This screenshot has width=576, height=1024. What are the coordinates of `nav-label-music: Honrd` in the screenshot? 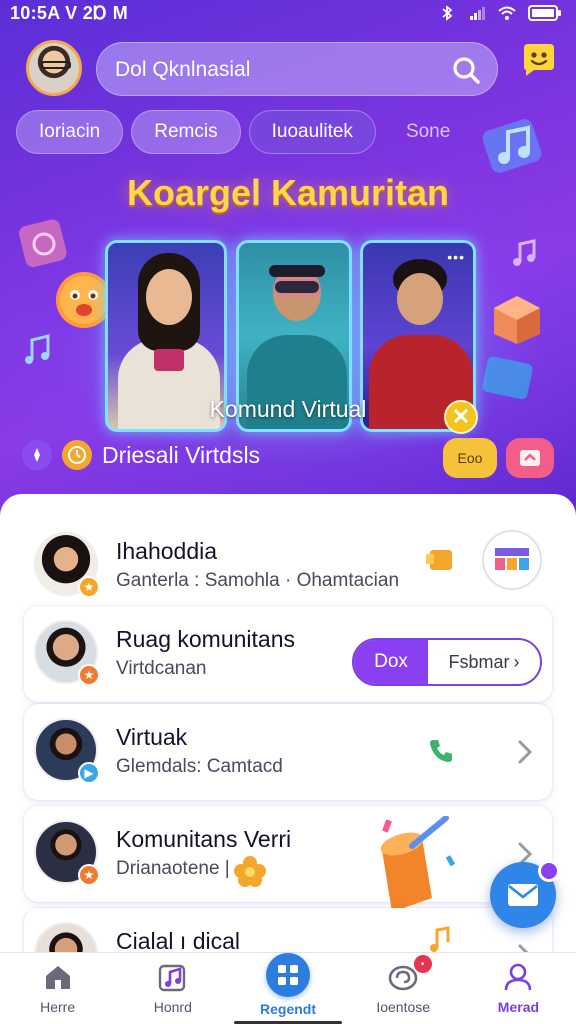 It's located at (172, 1007).